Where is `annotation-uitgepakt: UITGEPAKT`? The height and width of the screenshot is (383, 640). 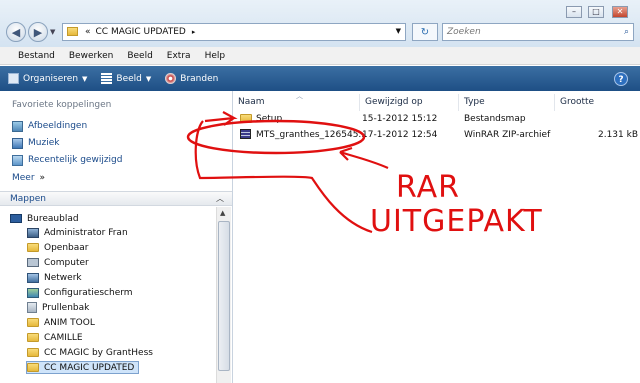 annotation-uitgepakt: UITGEPAKT is located at coordinates (456, 221).